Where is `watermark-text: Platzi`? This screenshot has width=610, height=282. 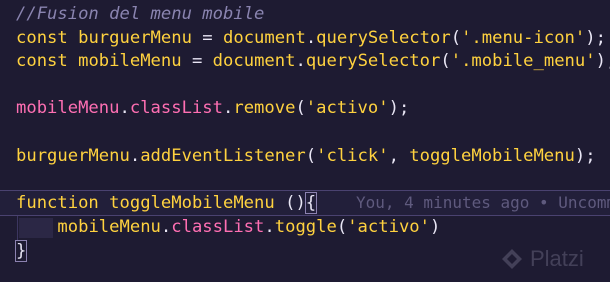
watermark-text: Platzi is located at coordinates (557, 258).